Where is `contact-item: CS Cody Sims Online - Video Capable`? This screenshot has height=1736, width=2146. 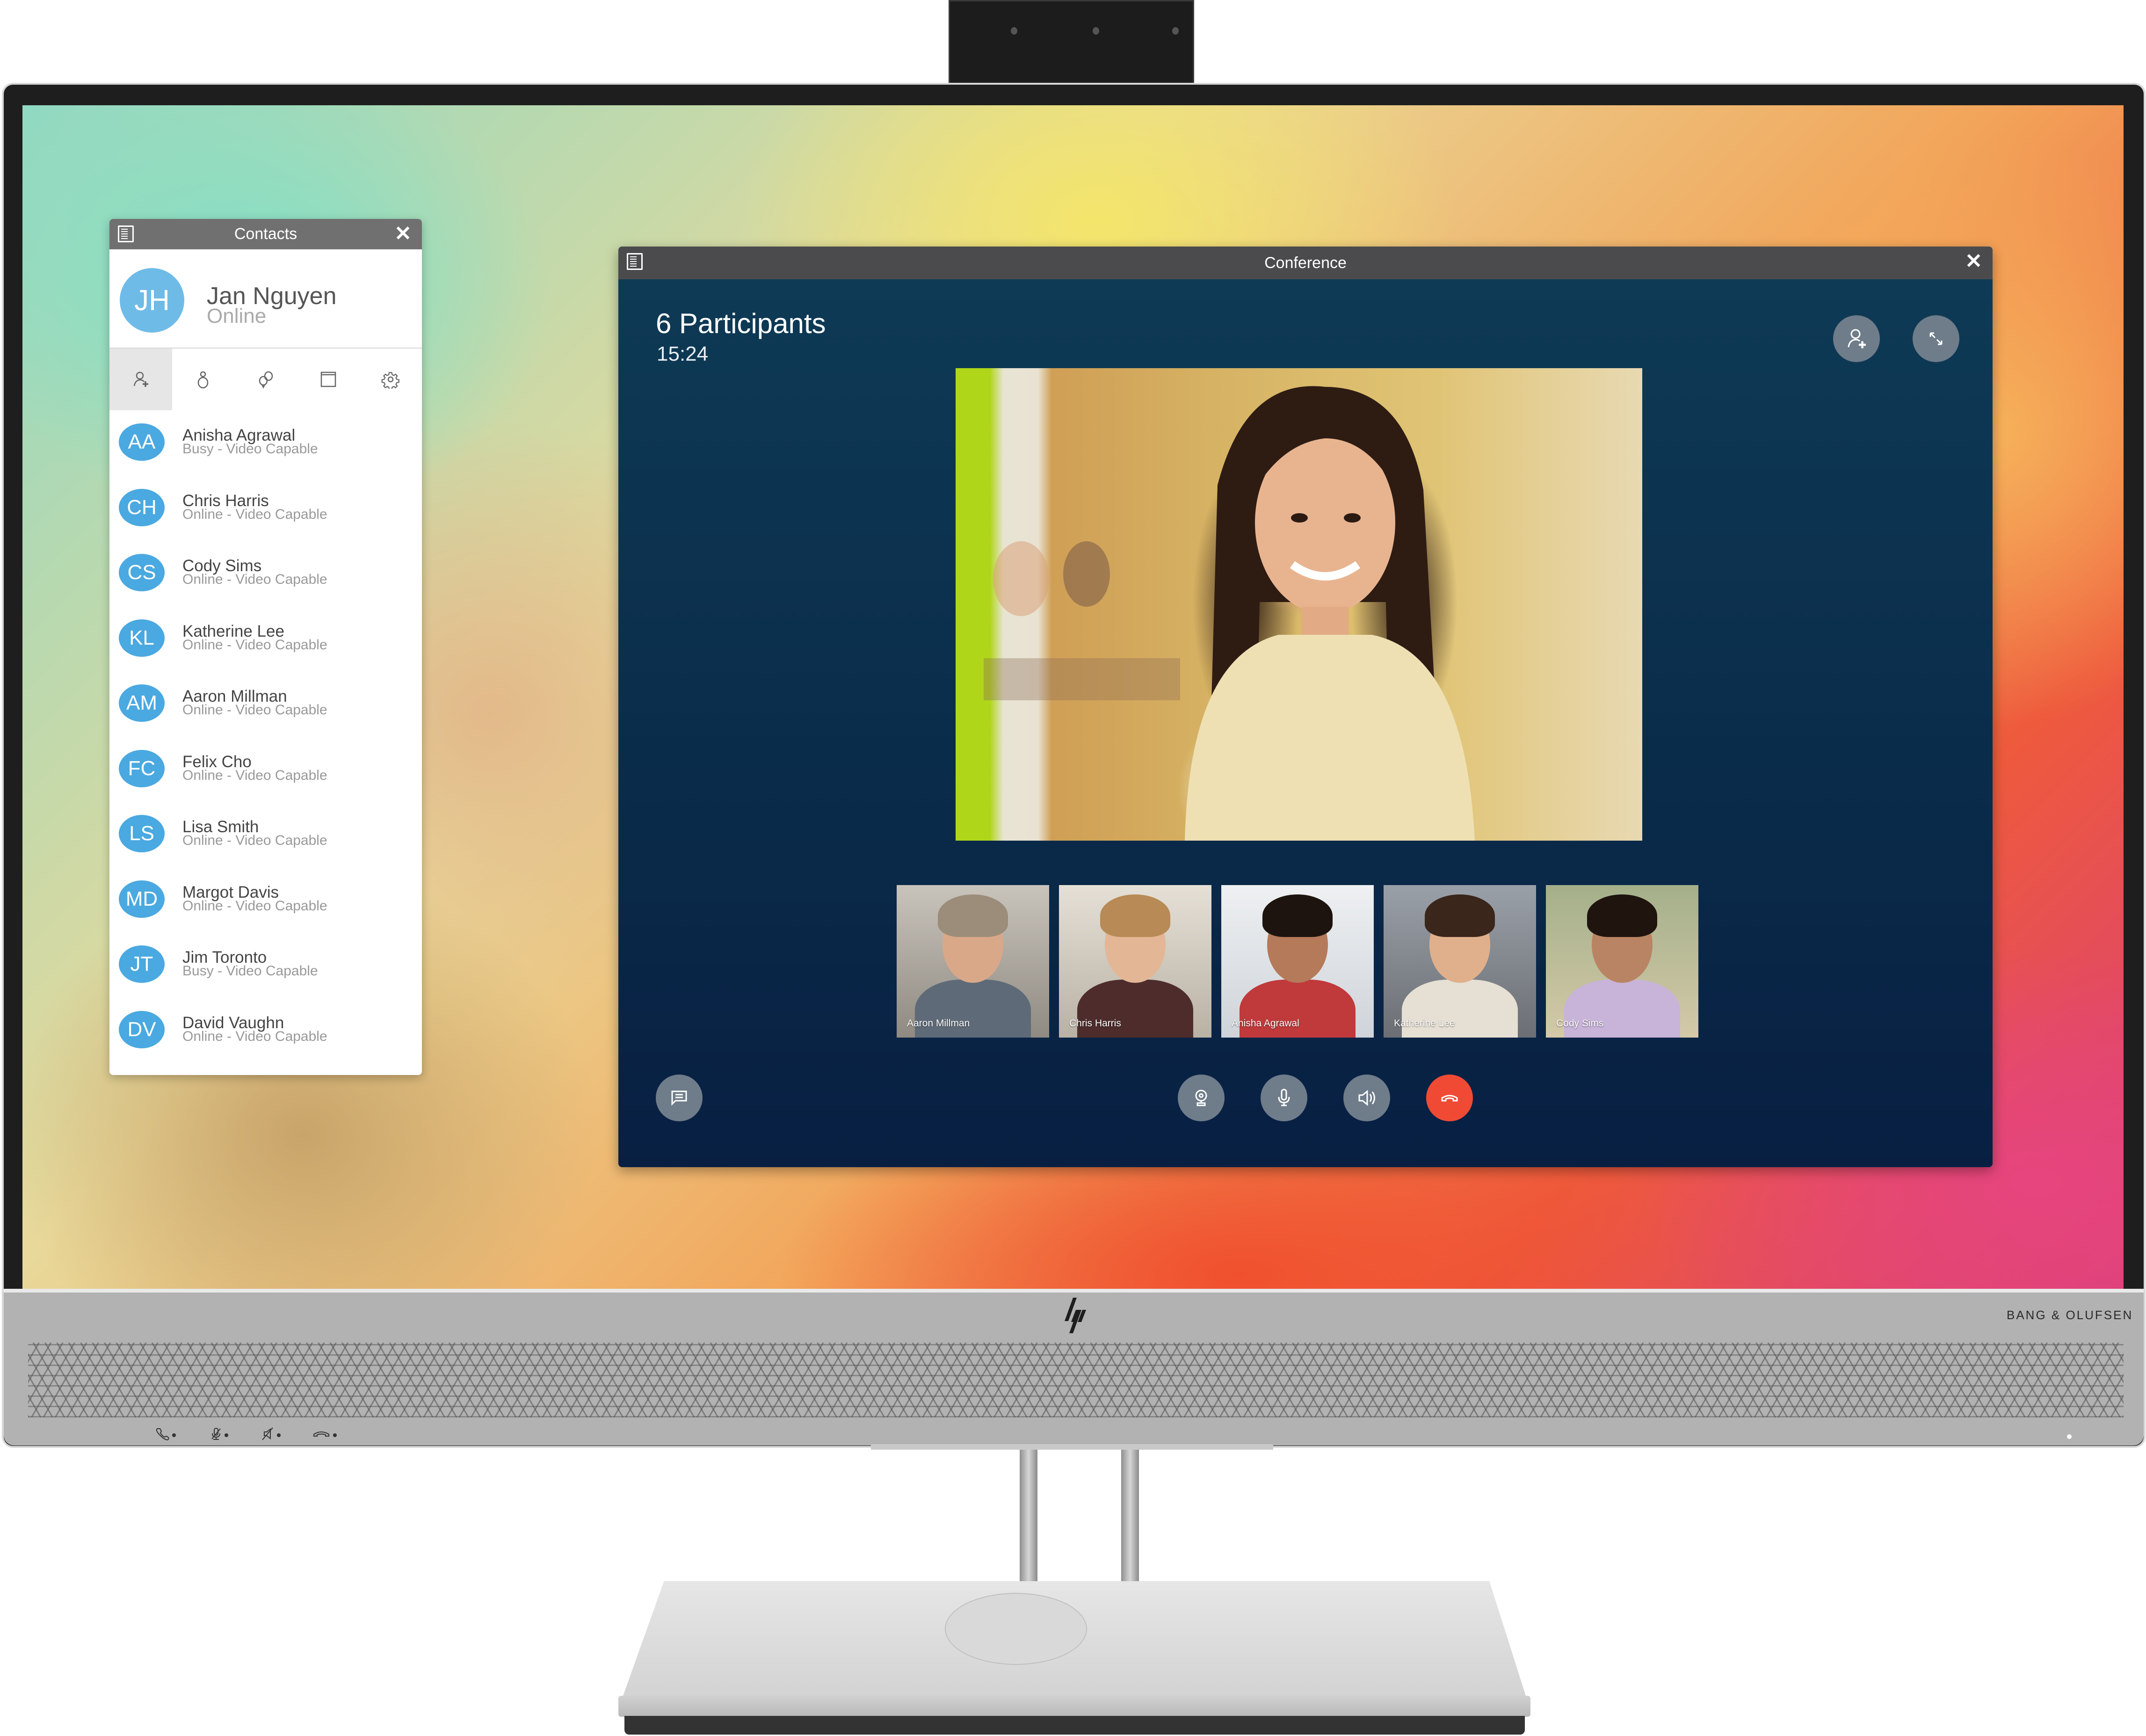 contact-item: CS Cody Sims Online - Video Capable is located at coordinates (265, 582).